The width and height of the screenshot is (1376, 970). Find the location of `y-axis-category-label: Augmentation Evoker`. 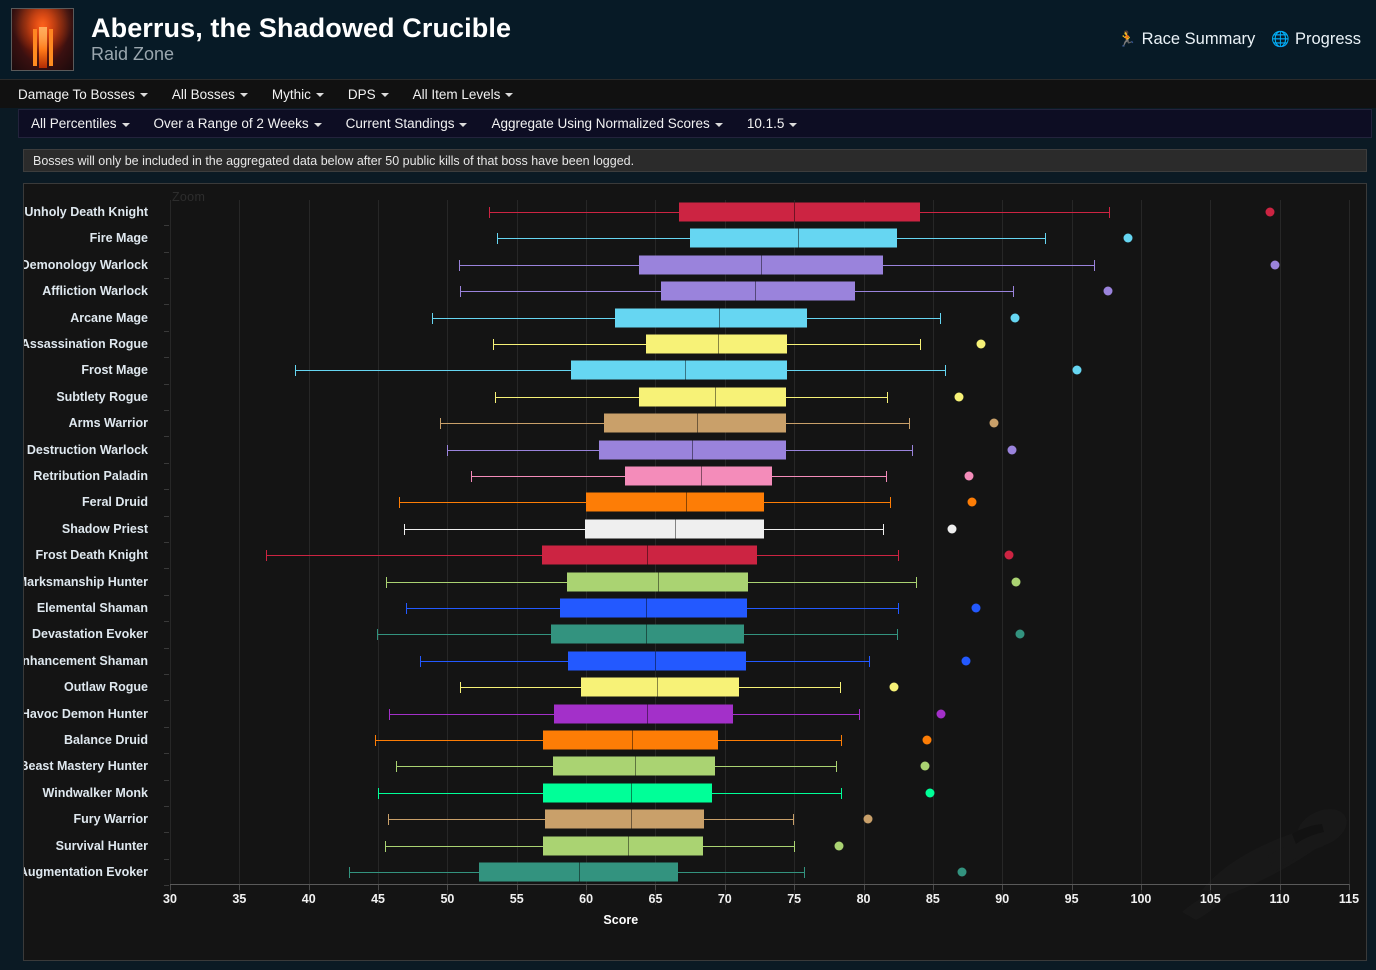

y-axis-category-label: Augmentation Evoker is located at coordinates (86, 872).